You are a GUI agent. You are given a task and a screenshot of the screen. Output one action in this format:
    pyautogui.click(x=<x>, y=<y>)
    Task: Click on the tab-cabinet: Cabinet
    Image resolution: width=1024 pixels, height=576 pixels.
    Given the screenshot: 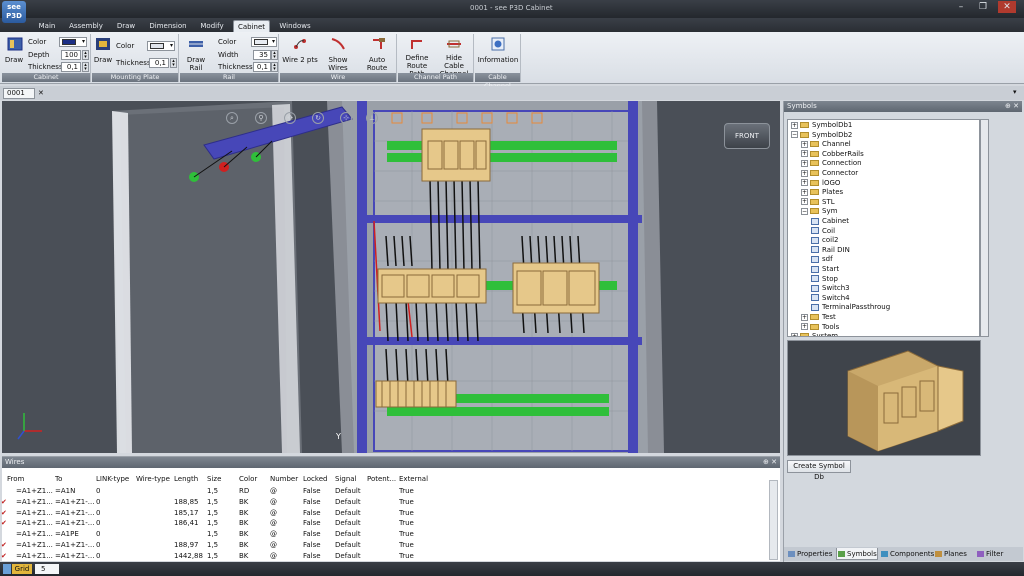 What is the action you would take?
    pyautogui.click(x=251, y=26)
    